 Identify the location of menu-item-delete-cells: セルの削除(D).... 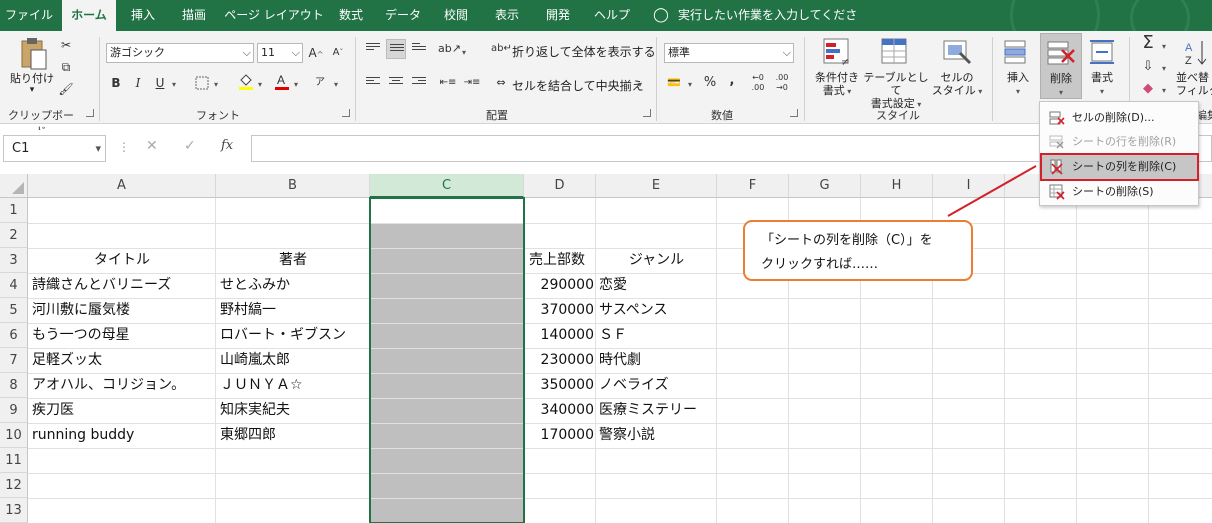
(1119, 118).